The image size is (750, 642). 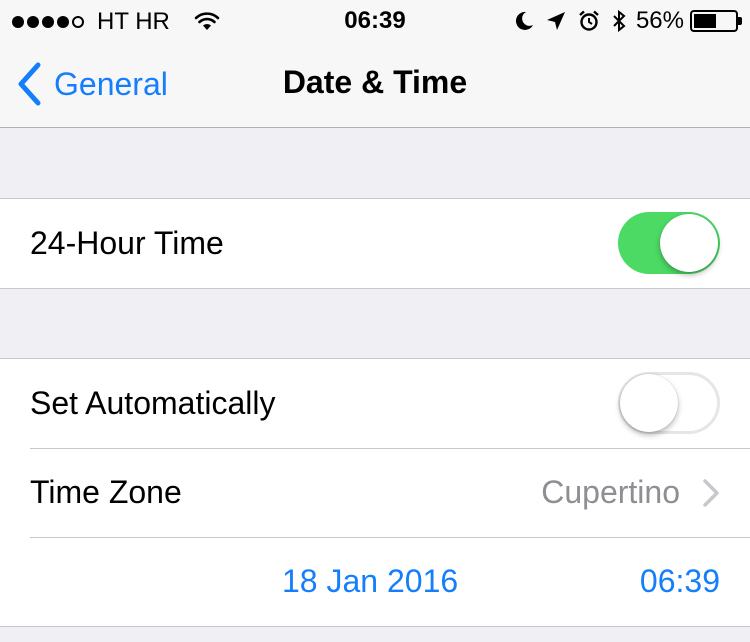 I want to click on row-label: 24-Hour Time, so click(x=127, y=243).